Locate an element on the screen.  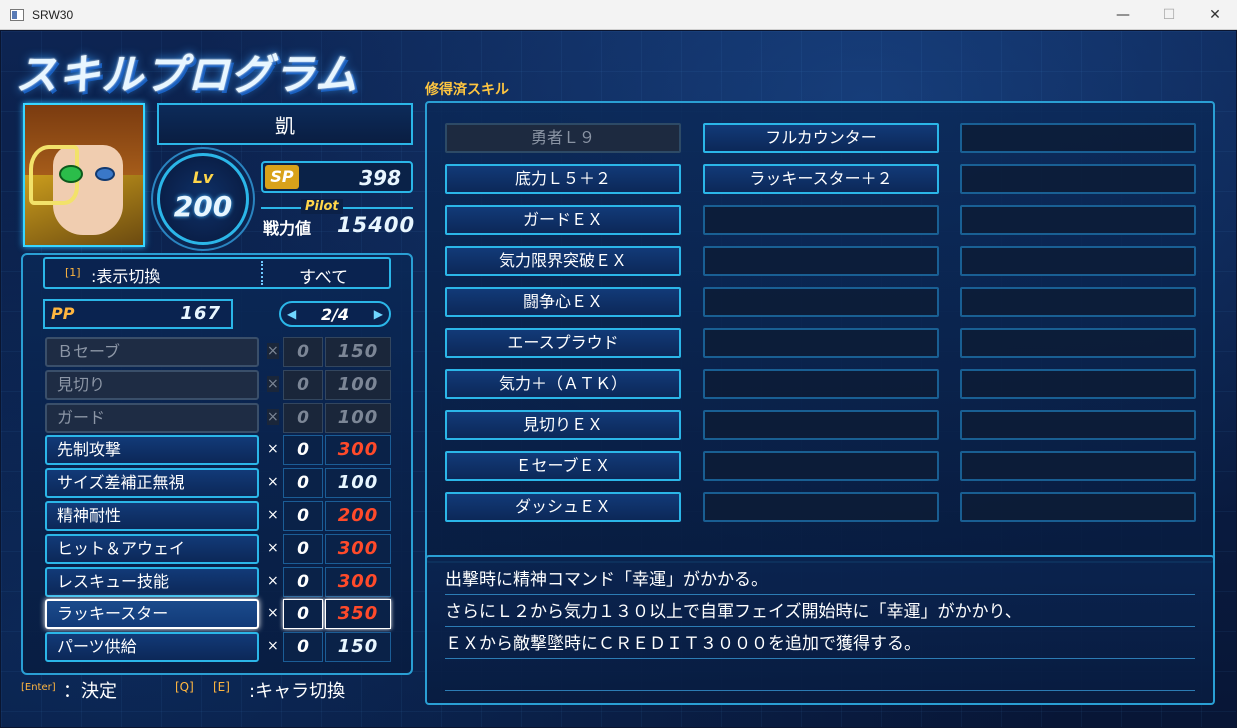
skill-row: パーツ供給 × 0 150 is located at coordinates (218, 647).